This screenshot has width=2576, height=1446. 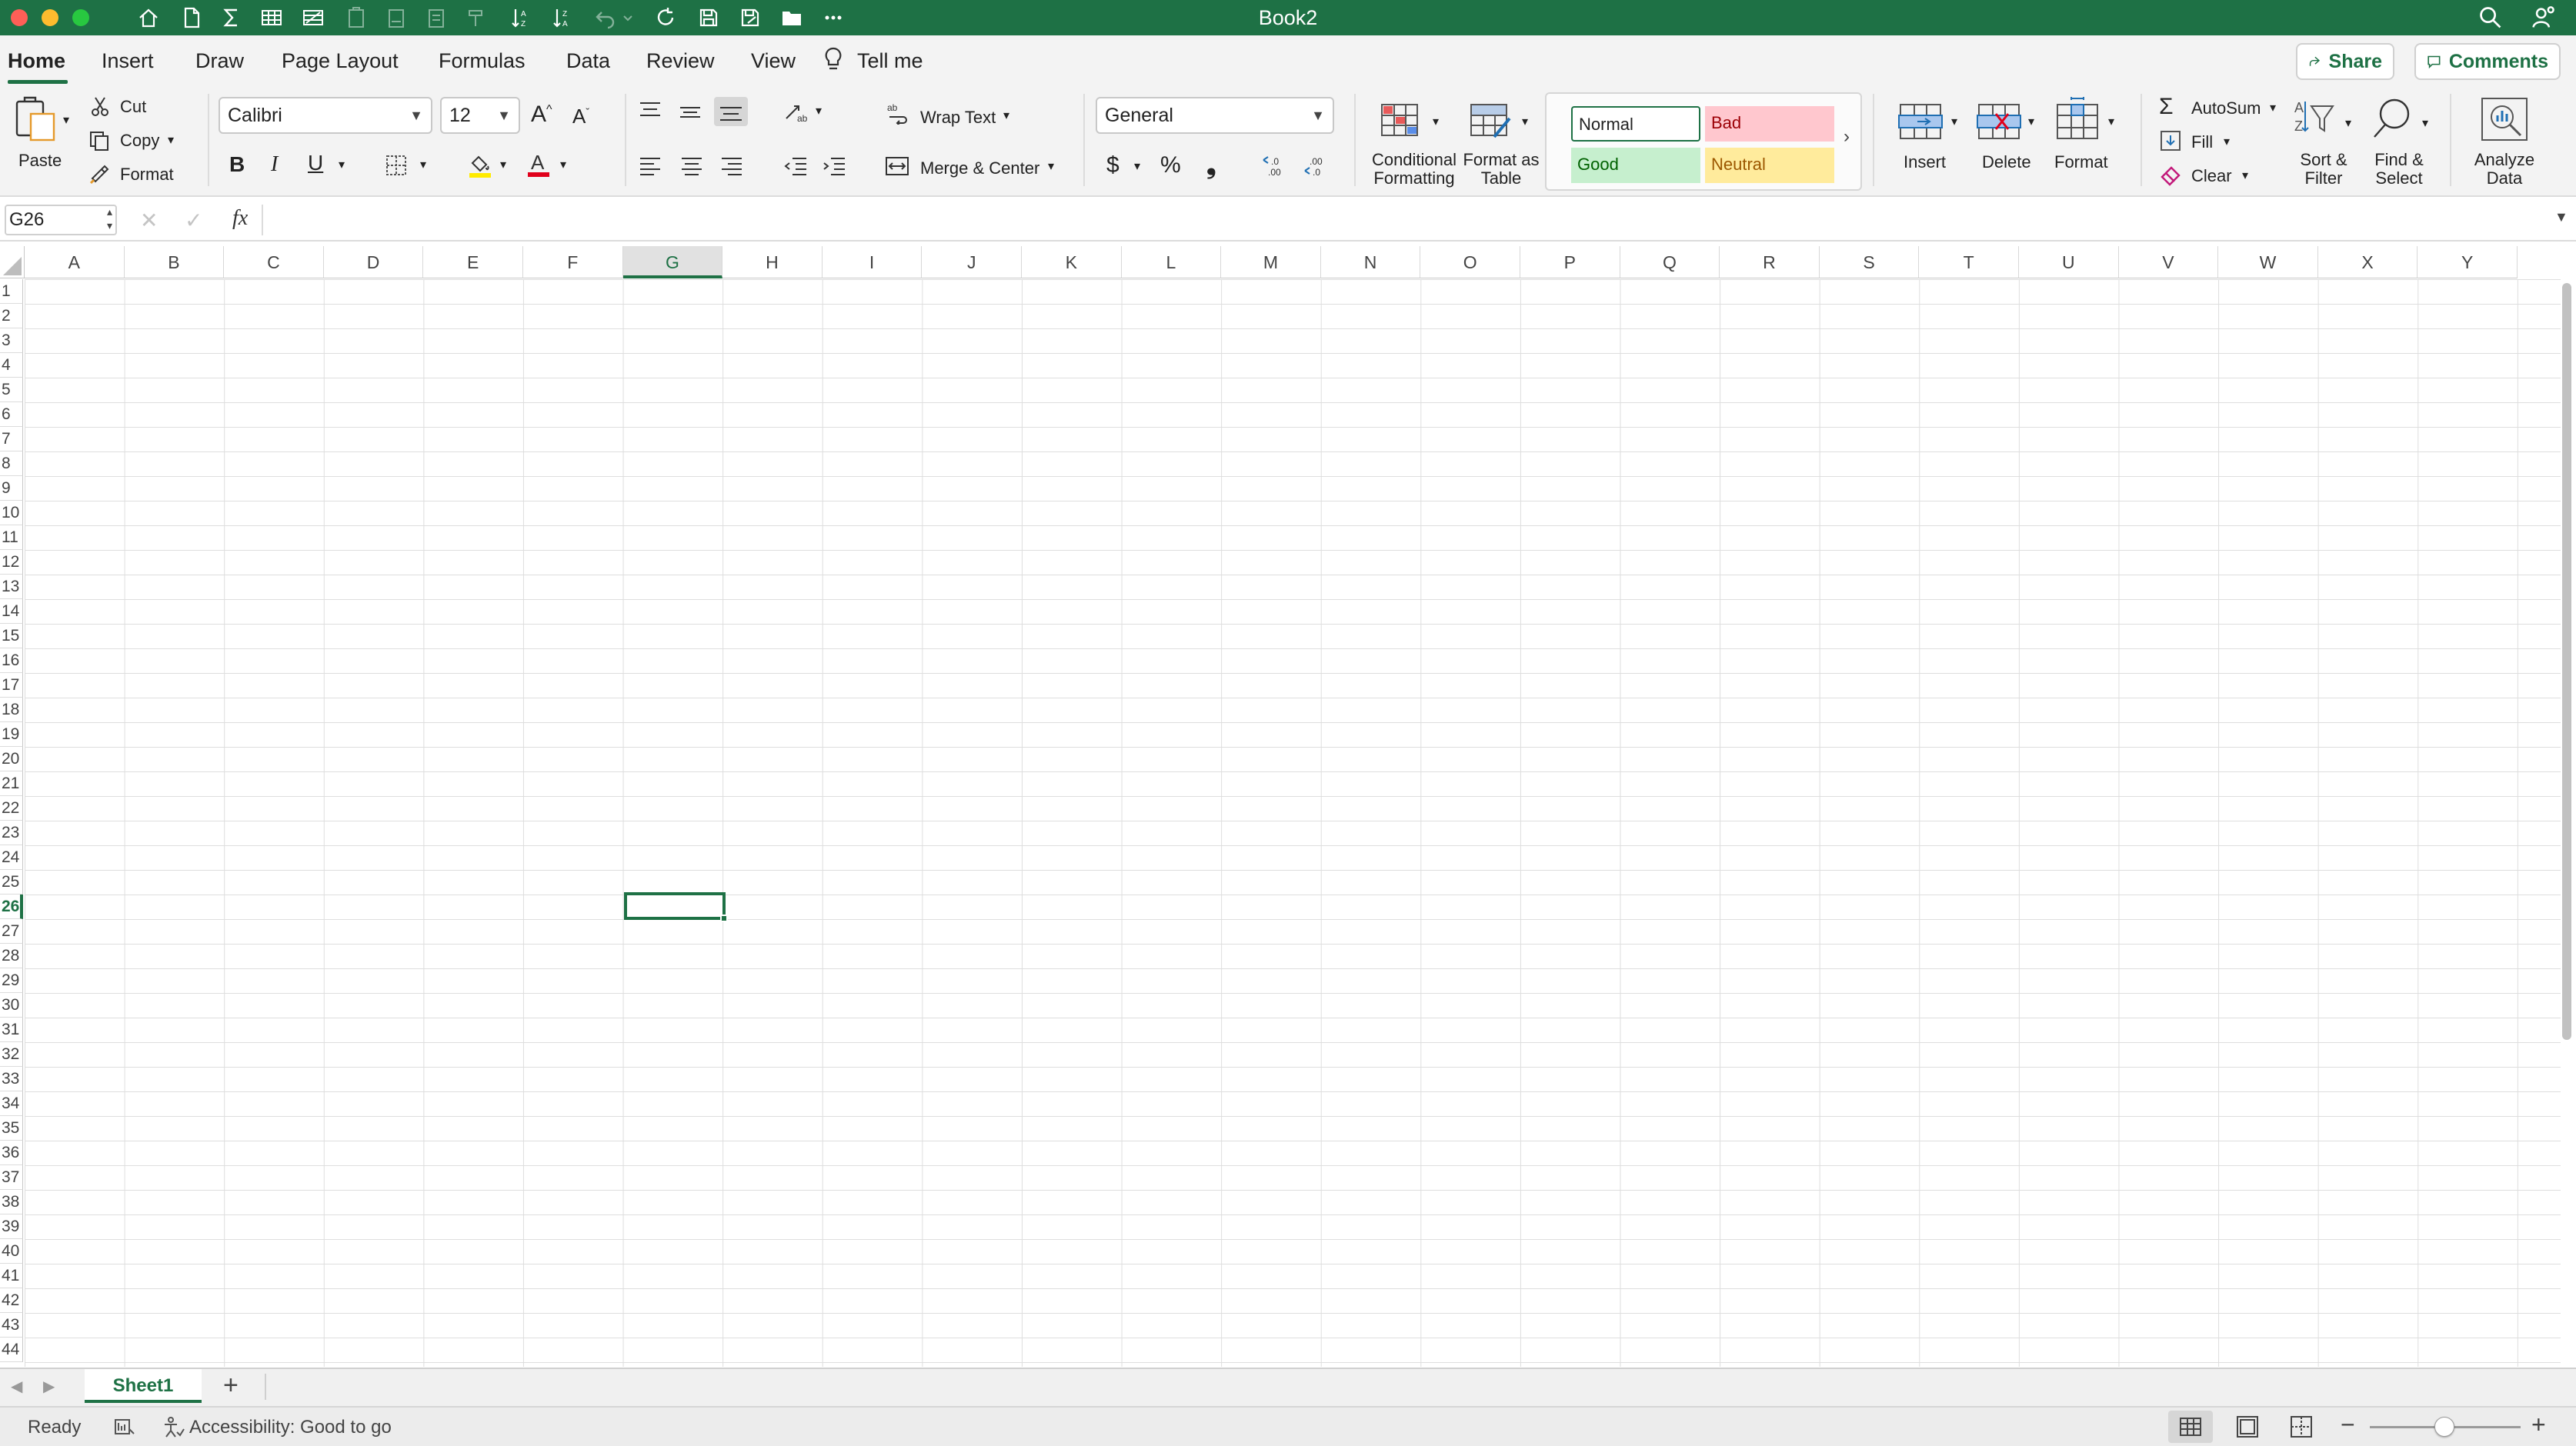 I want to click on row-header: 41, so click(x=12, y=1276).